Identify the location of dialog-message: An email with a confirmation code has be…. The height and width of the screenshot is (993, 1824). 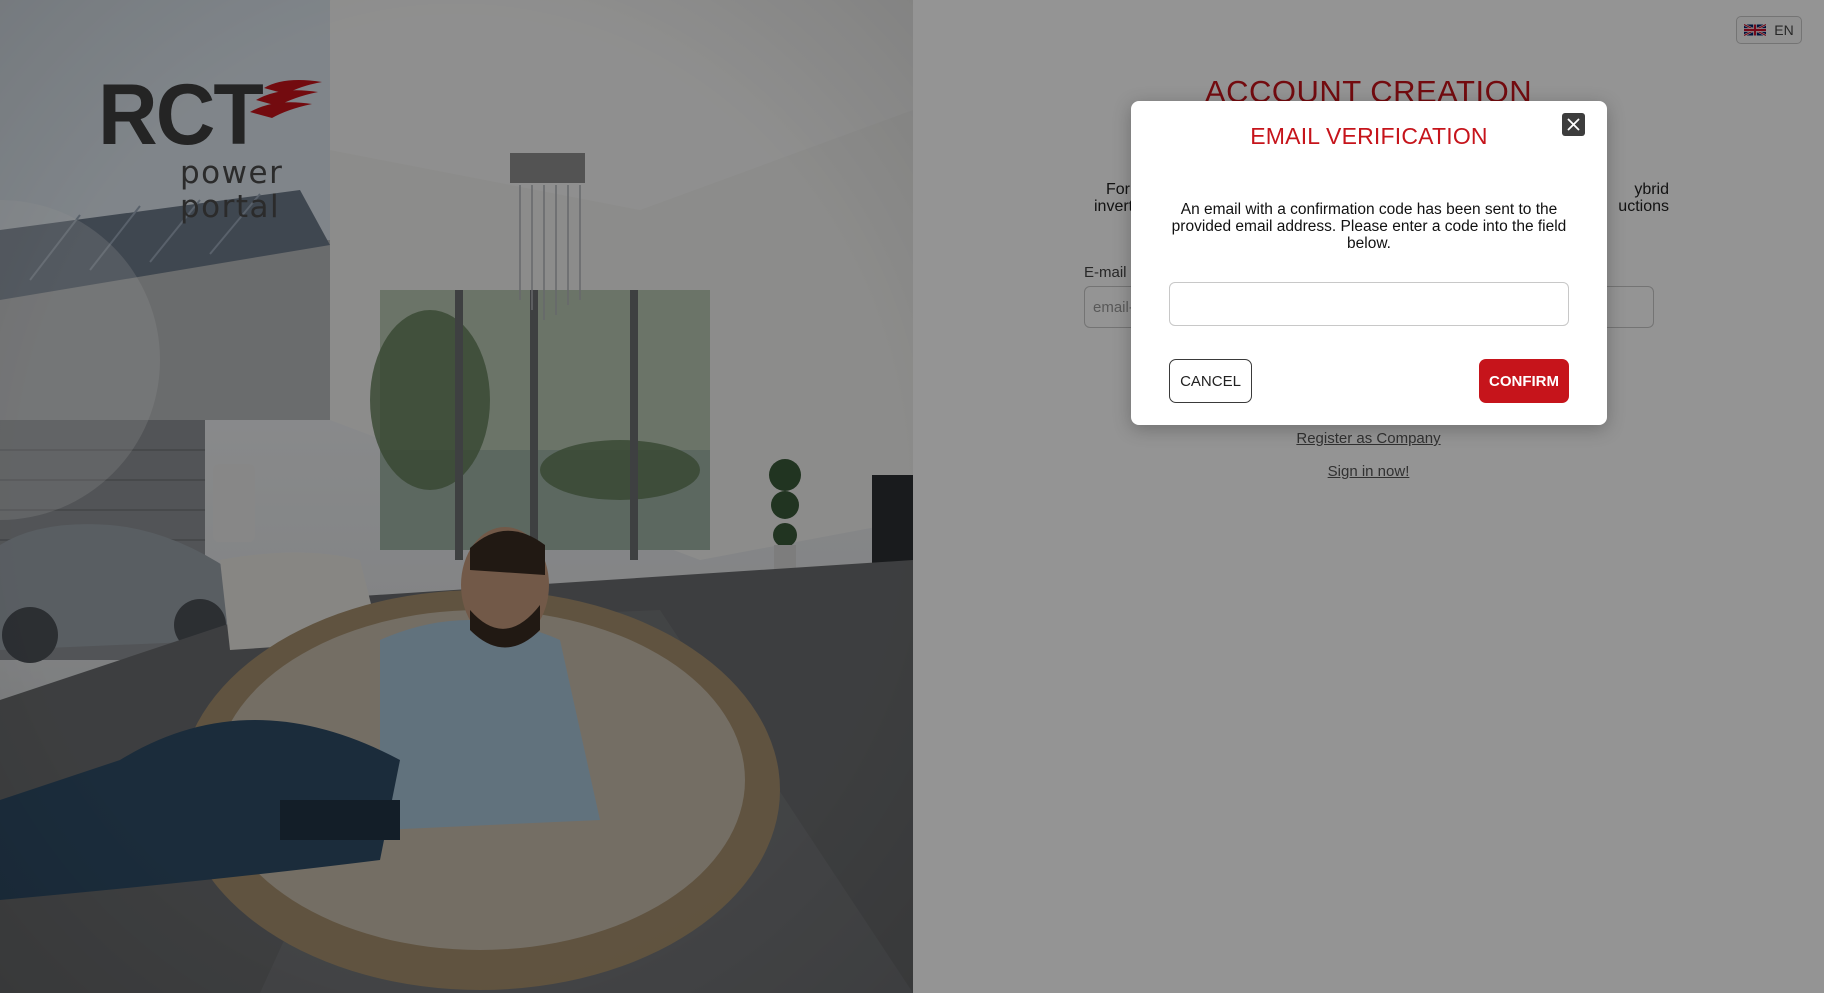
(1369, 226).